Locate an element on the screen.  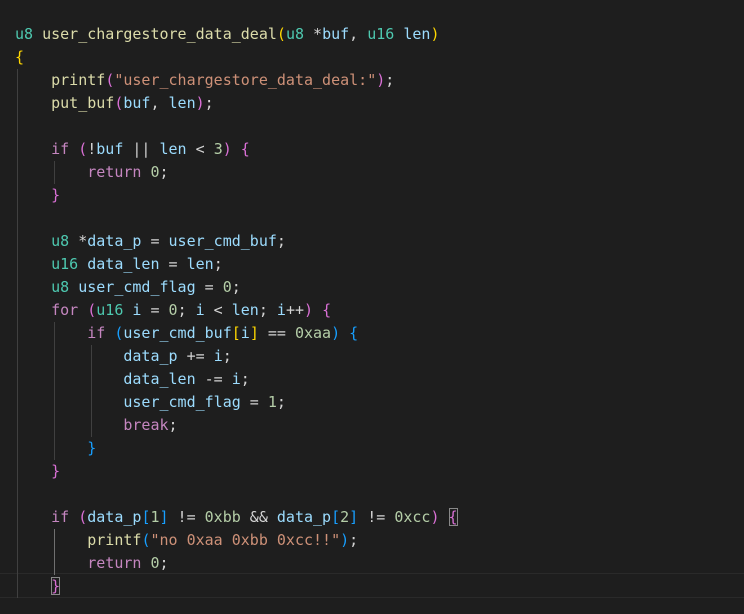
code-token: "no 0xaa 0xbb 0xcc!!" is located at coordinates (245, 540).